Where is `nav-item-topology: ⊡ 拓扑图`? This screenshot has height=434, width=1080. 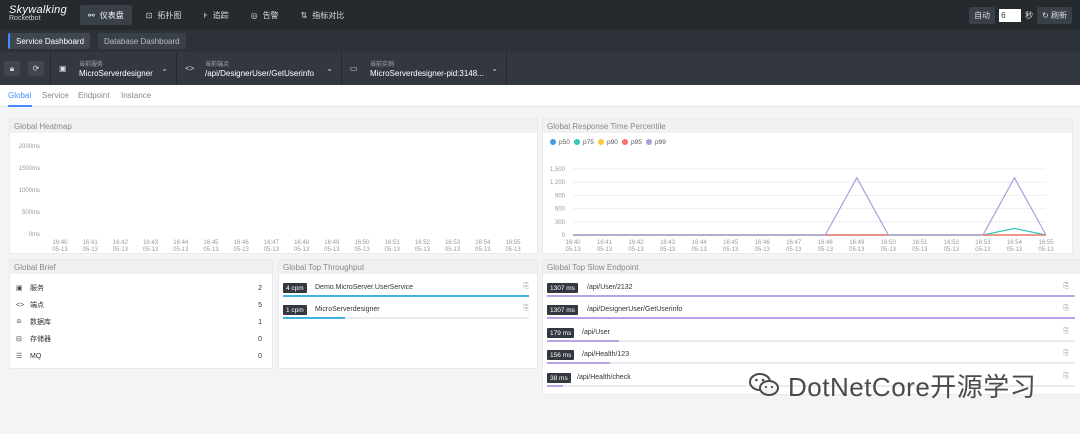 nav-item-topology: ⊡ 拓扑图 is located at coordinates (164, 15).